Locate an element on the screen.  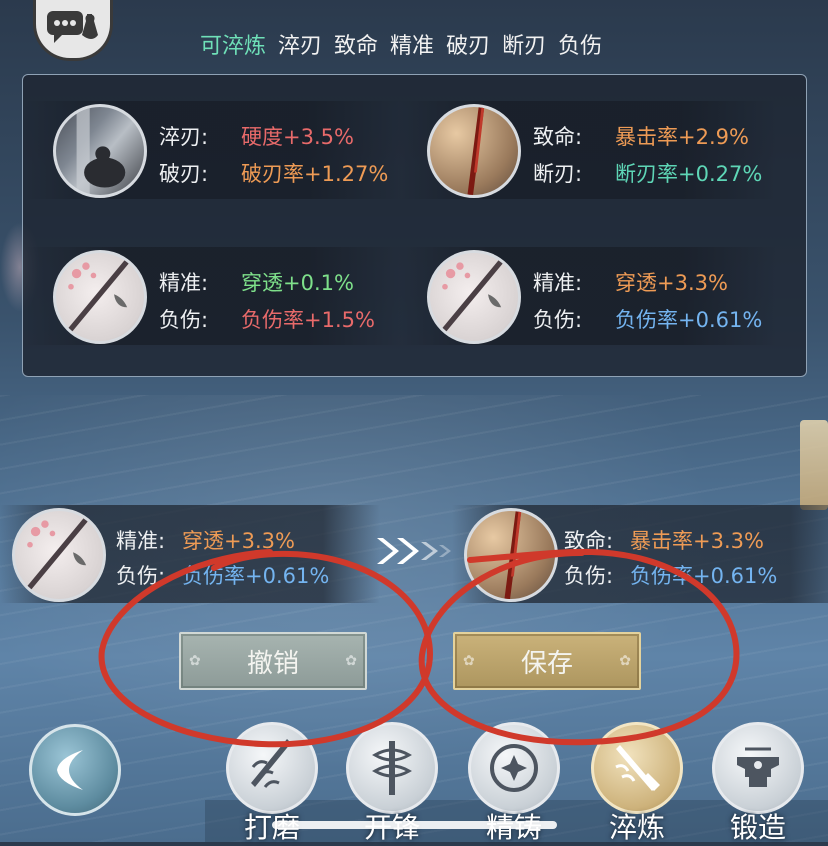
stat-line: 致命: 暴击率+3.3% is located at coordinates (664, 540).